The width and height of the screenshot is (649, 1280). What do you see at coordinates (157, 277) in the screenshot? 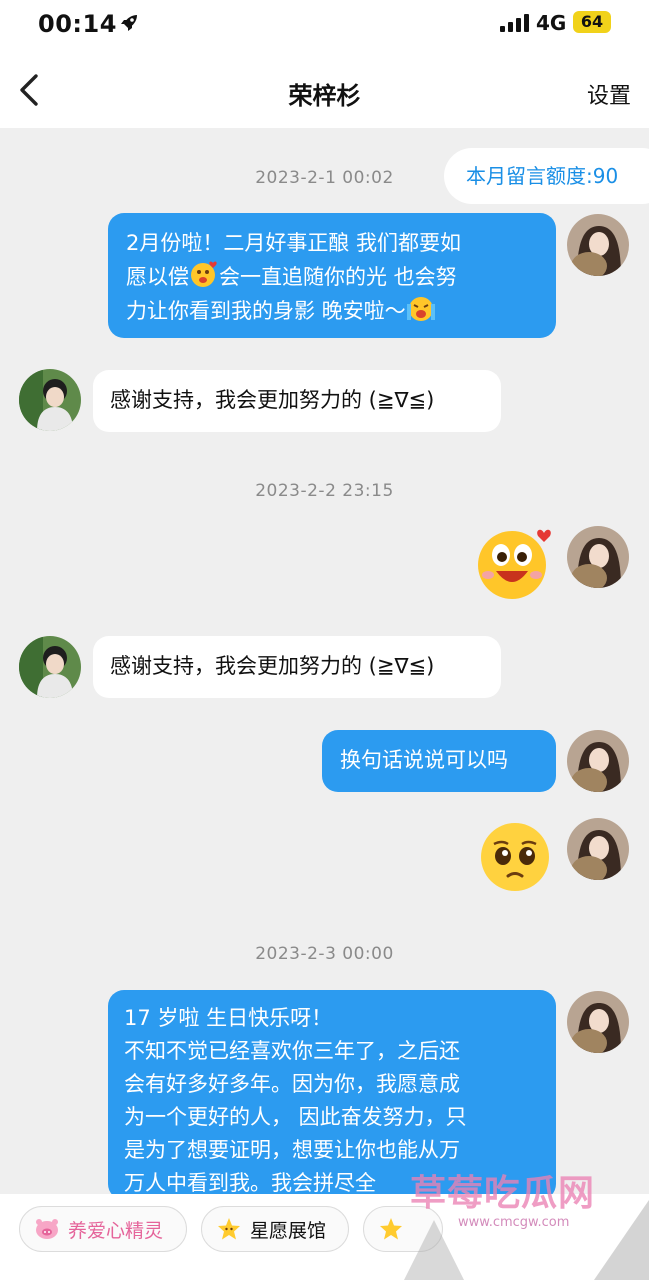
I see `message-text: 愿以偿` at bounding box center [157, 277].